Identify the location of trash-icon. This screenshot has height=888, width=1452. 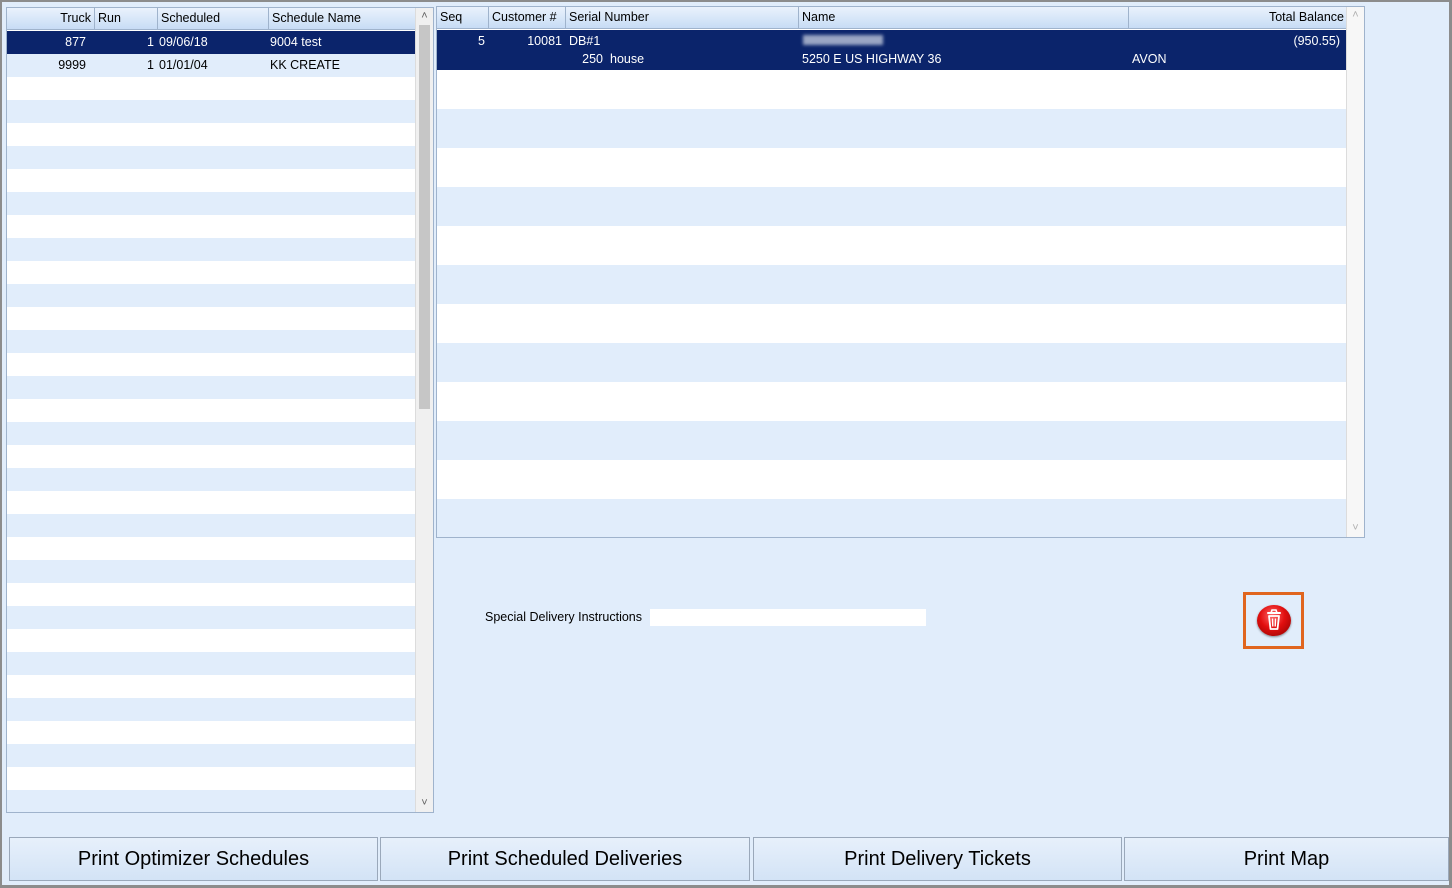
(1274, 620).